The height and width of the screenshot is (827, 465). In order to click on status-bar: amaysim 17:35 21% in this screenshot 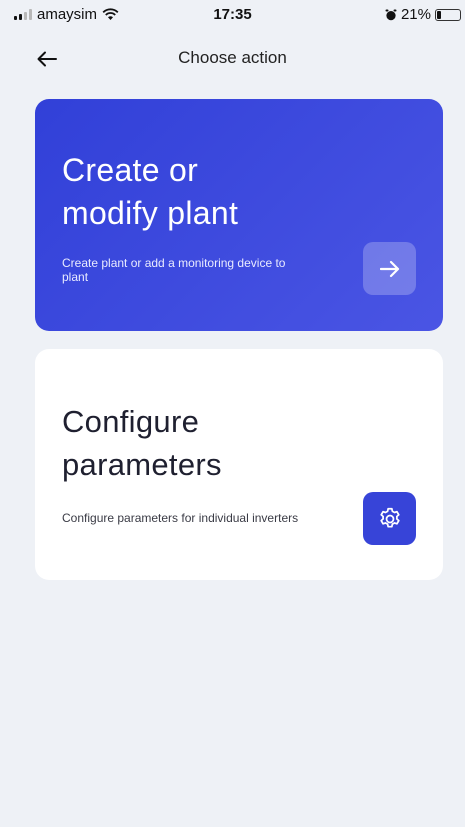, I will do `click(232, 15)`.